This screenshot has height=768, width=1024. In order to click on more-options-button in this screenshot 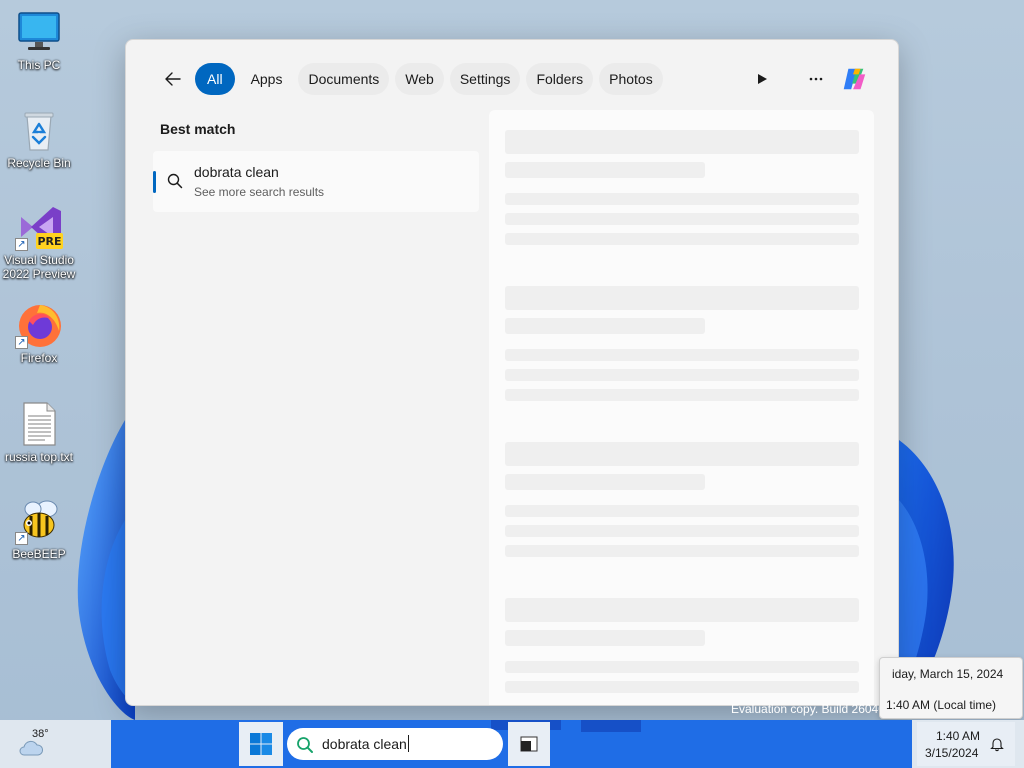, I will do `click(816, 79)`.